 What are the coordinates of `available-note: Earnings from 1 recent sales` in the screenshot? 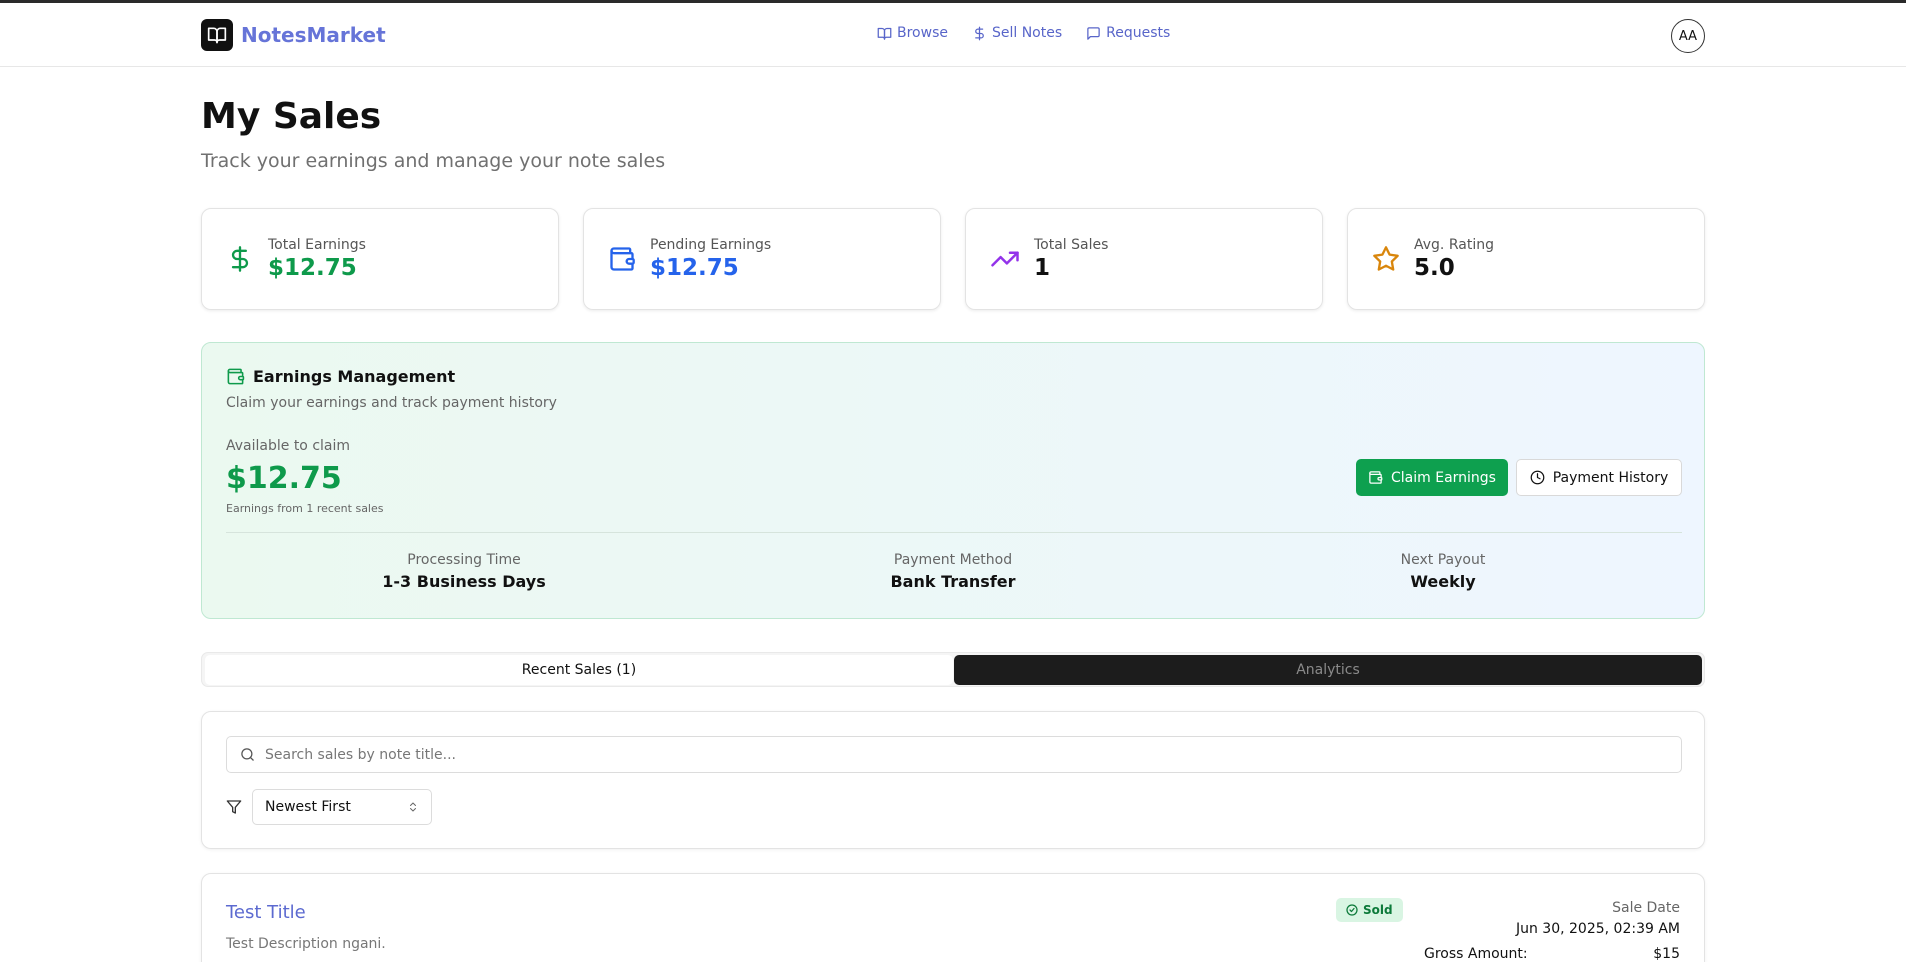 It's located at (305, 508).